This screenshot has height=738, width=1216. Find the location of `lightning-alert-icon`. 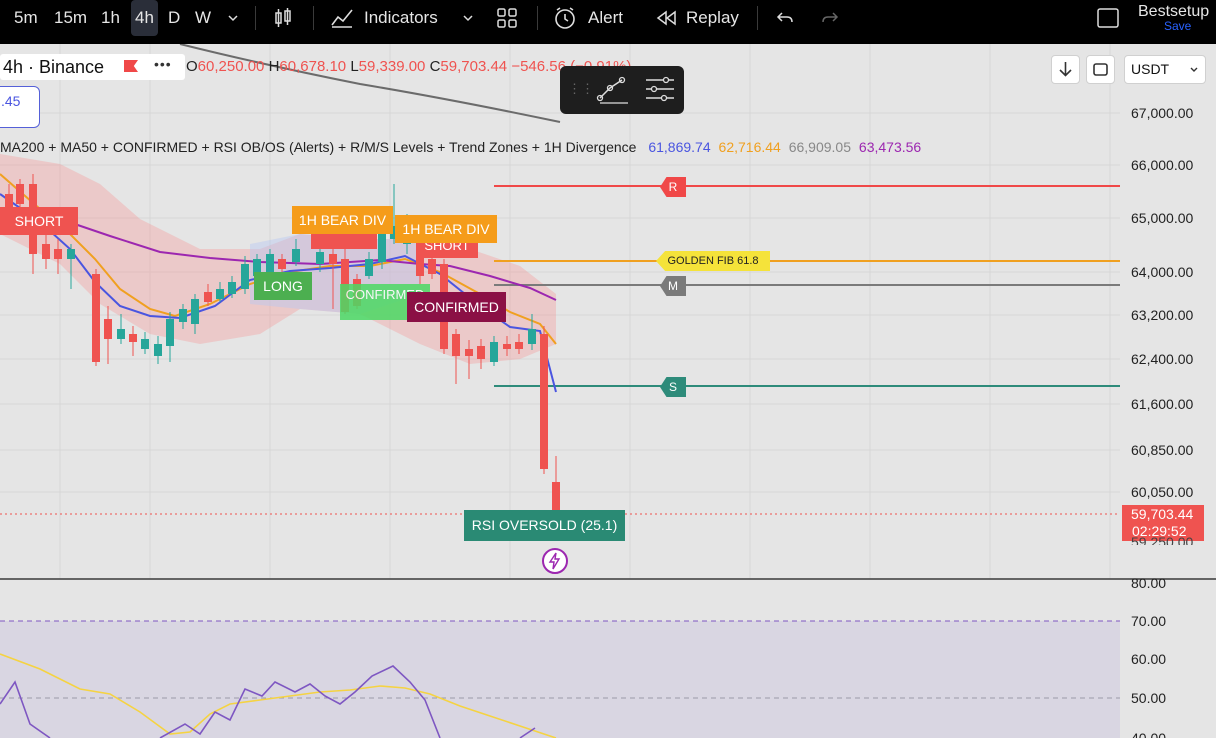

lightning-alert-icon is located at coordinates (555, 561).